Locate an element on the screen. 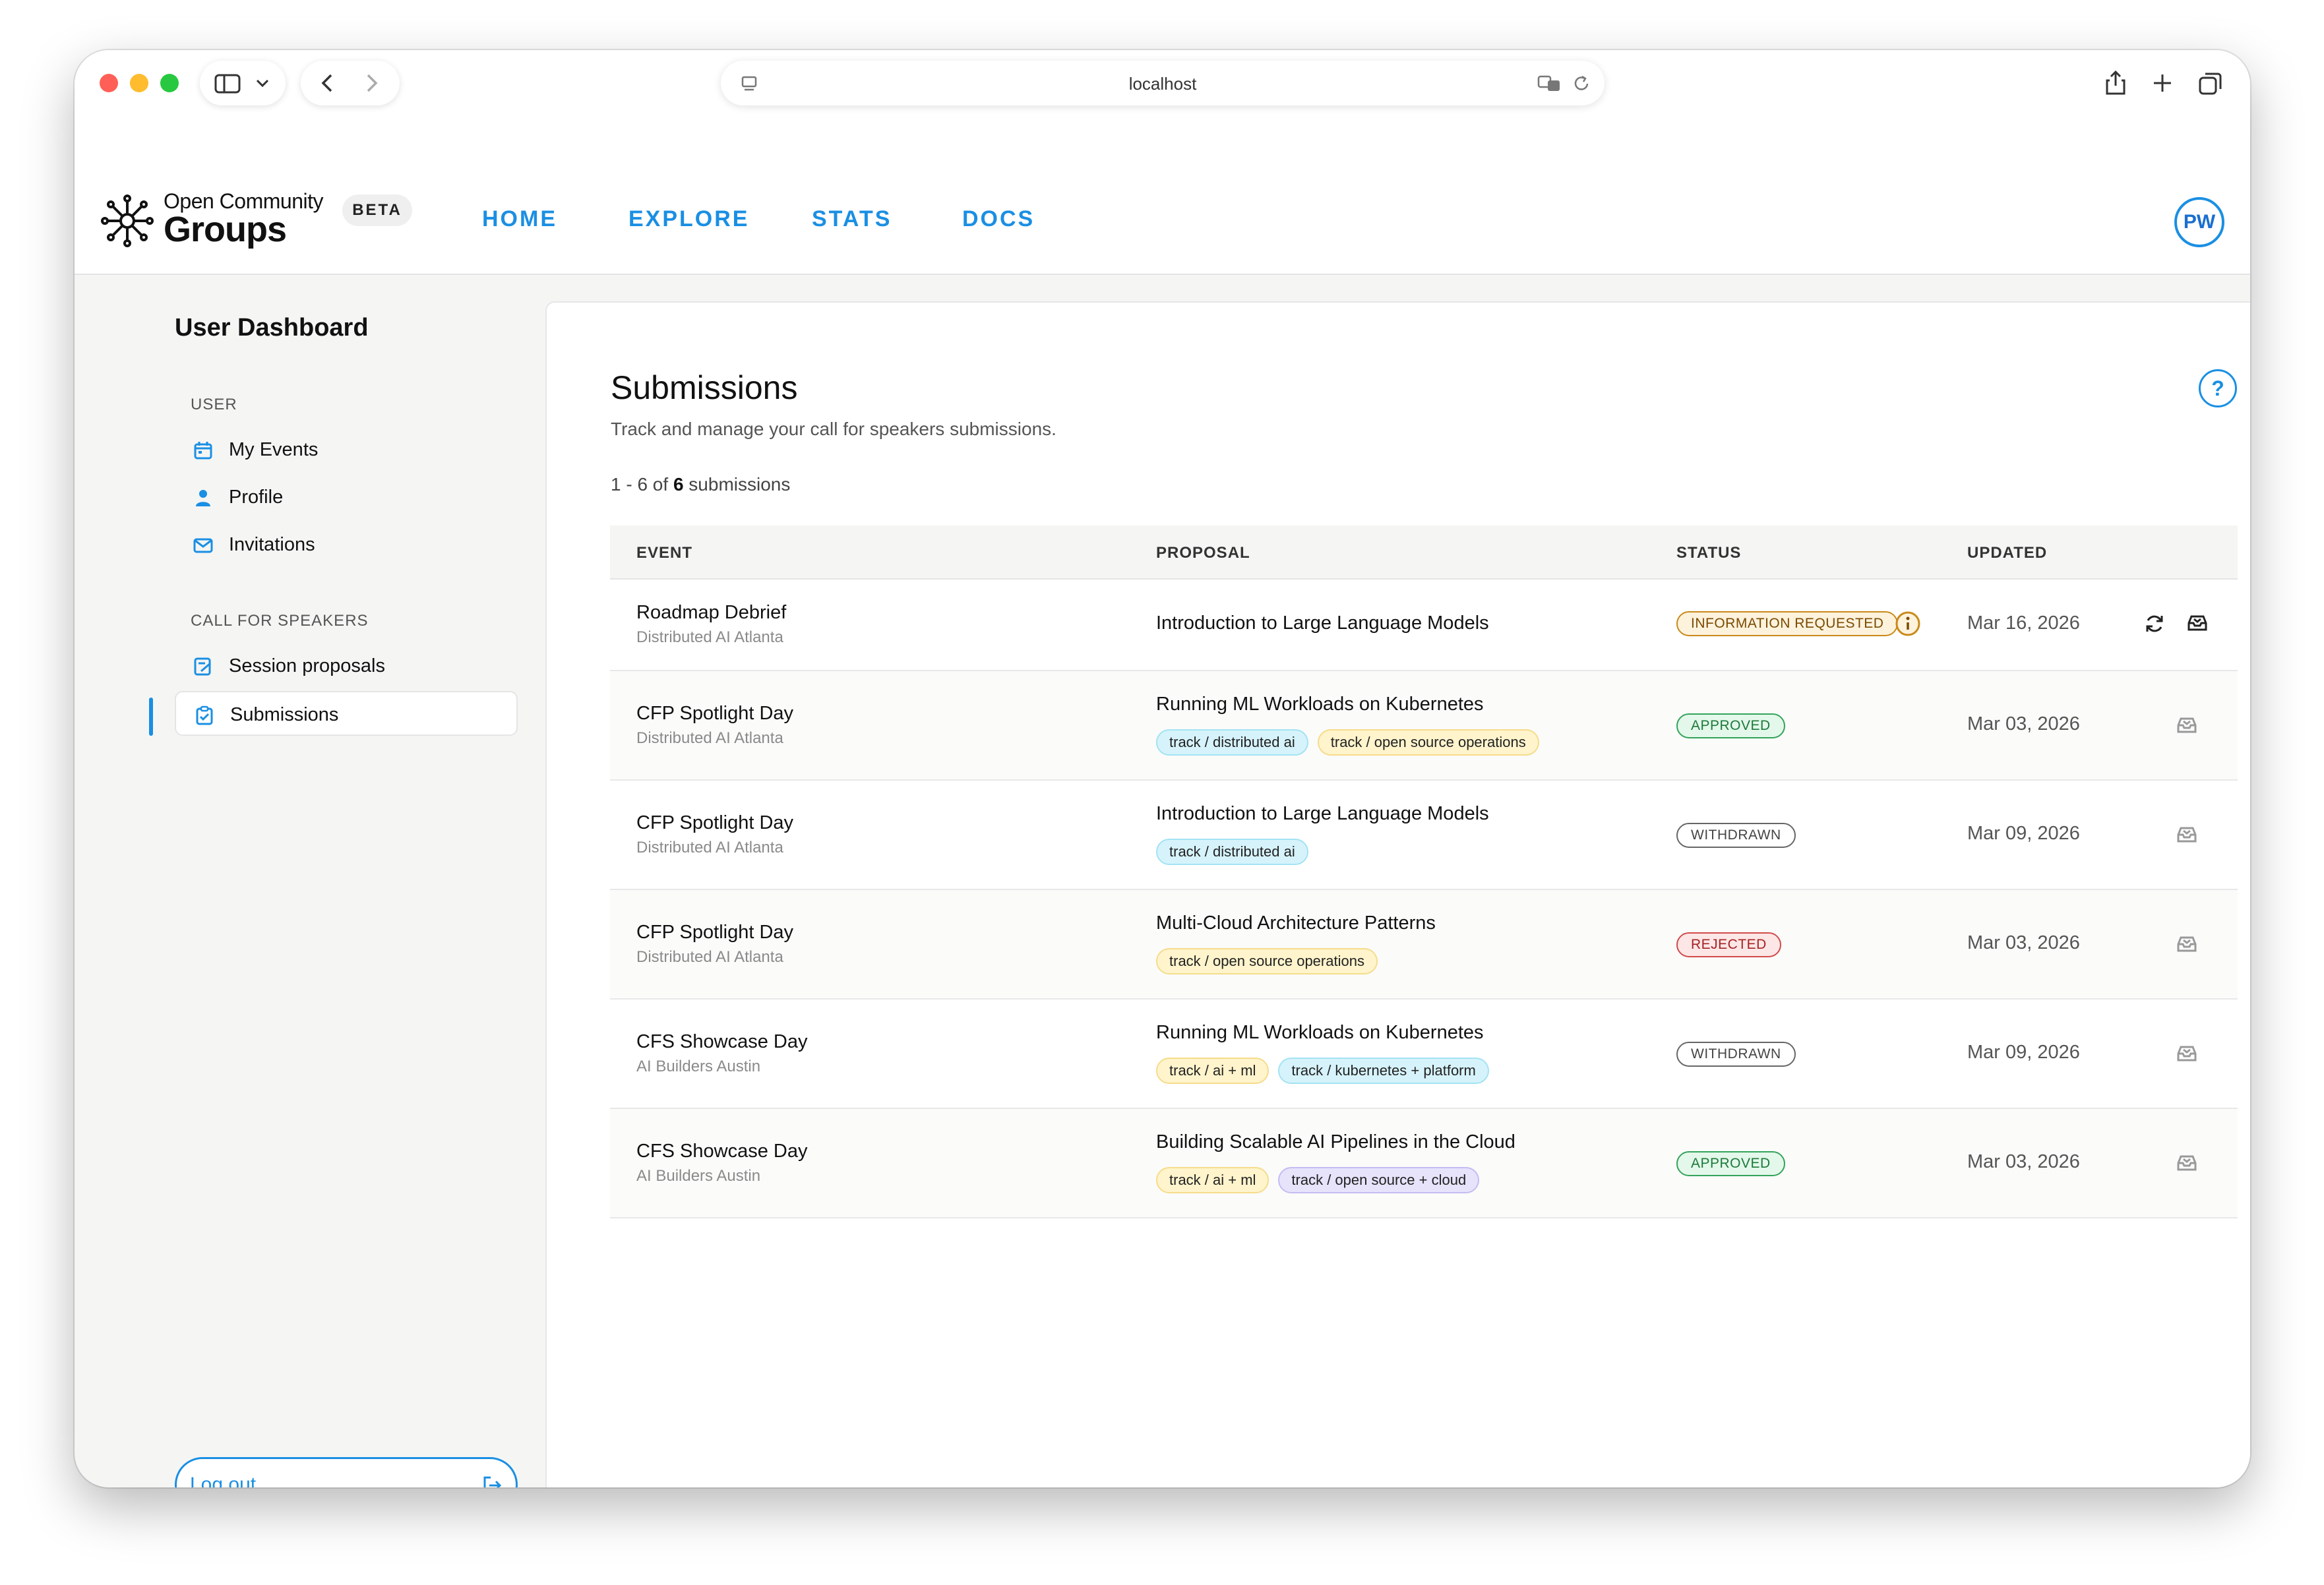 The height and width of the screenshot is (1585, 2324). sidebar-item-submissions: Submissions is located at coordinates (346, 713).